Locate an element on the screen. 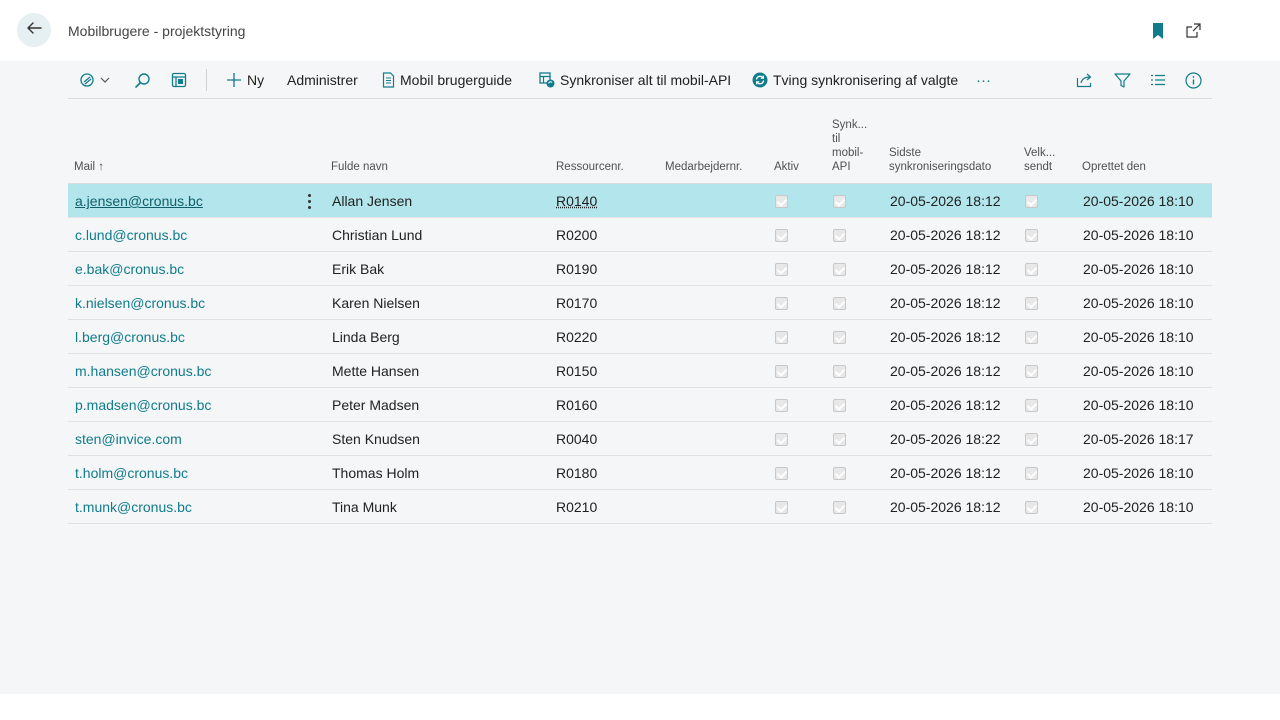 The image size is (1280, 720). open-new-window-button is located at coordinates (1193, 33).